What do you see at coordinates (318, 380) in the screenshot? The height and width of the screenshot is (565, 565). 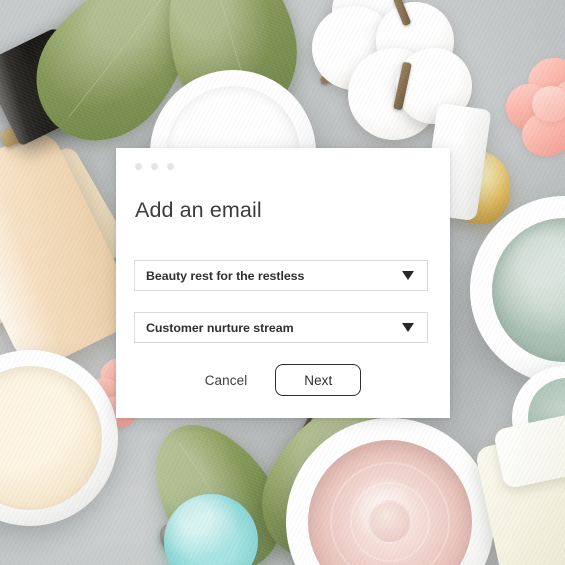 I see `next-button: Next` at bounding box center [318, 380].